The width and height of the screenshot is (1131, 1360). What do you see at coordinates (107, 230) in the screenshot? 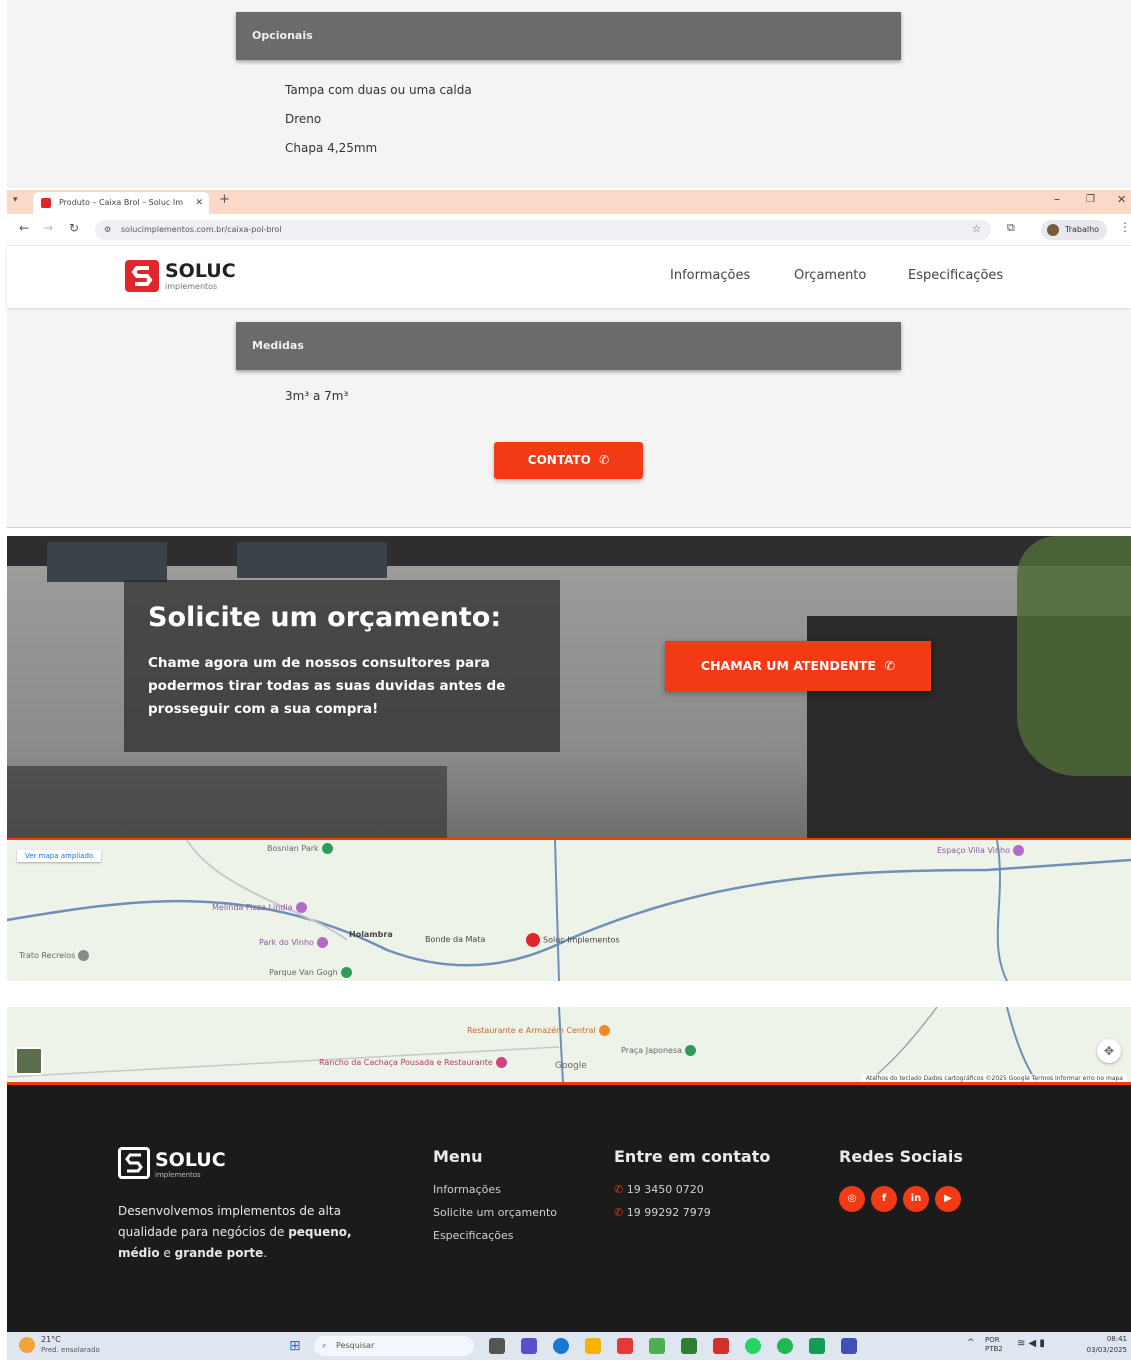
I see `site-info-icon: ⚙` at bounding box center [107, 230].